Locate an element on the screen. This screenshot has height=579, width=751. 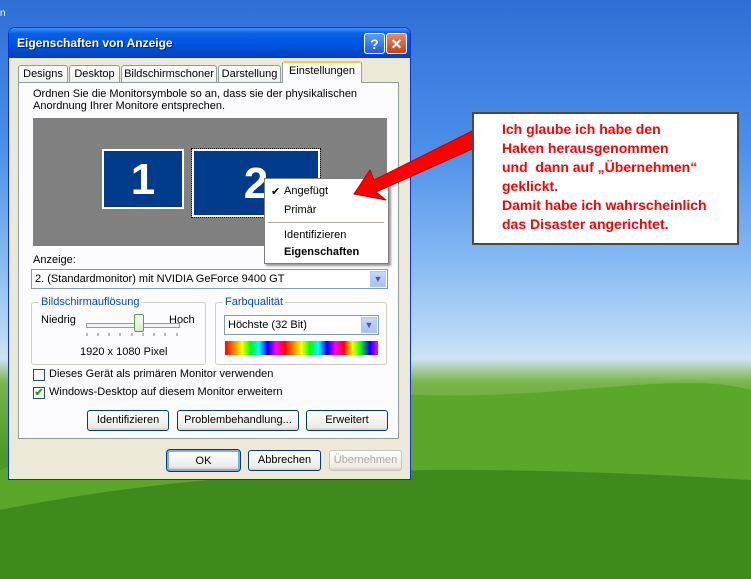
menu-separator is located at coordinates (326, 222).